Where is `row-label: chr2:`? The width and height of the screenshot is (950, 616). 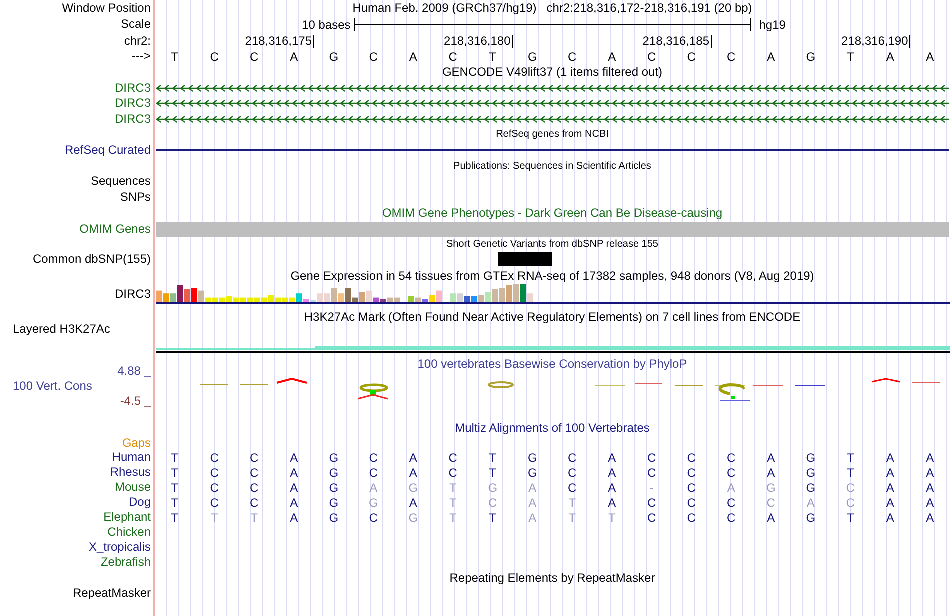 row-label: chr2: is located at coordinates (137, 41).